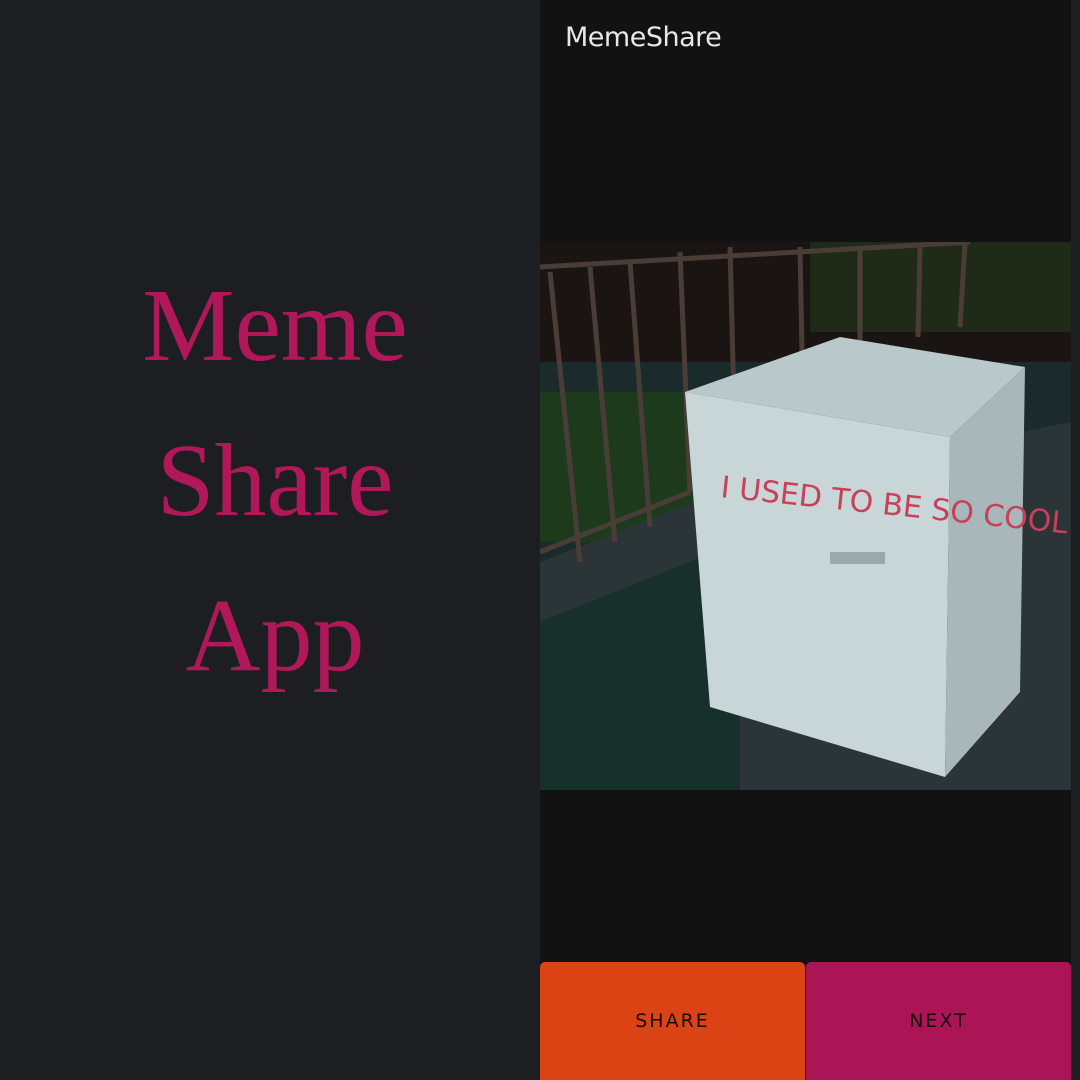  What do you see at coordinates (275, 325) in the screenshot?
I see `promo-title-line: Meme` at bounding box center [275, 325].